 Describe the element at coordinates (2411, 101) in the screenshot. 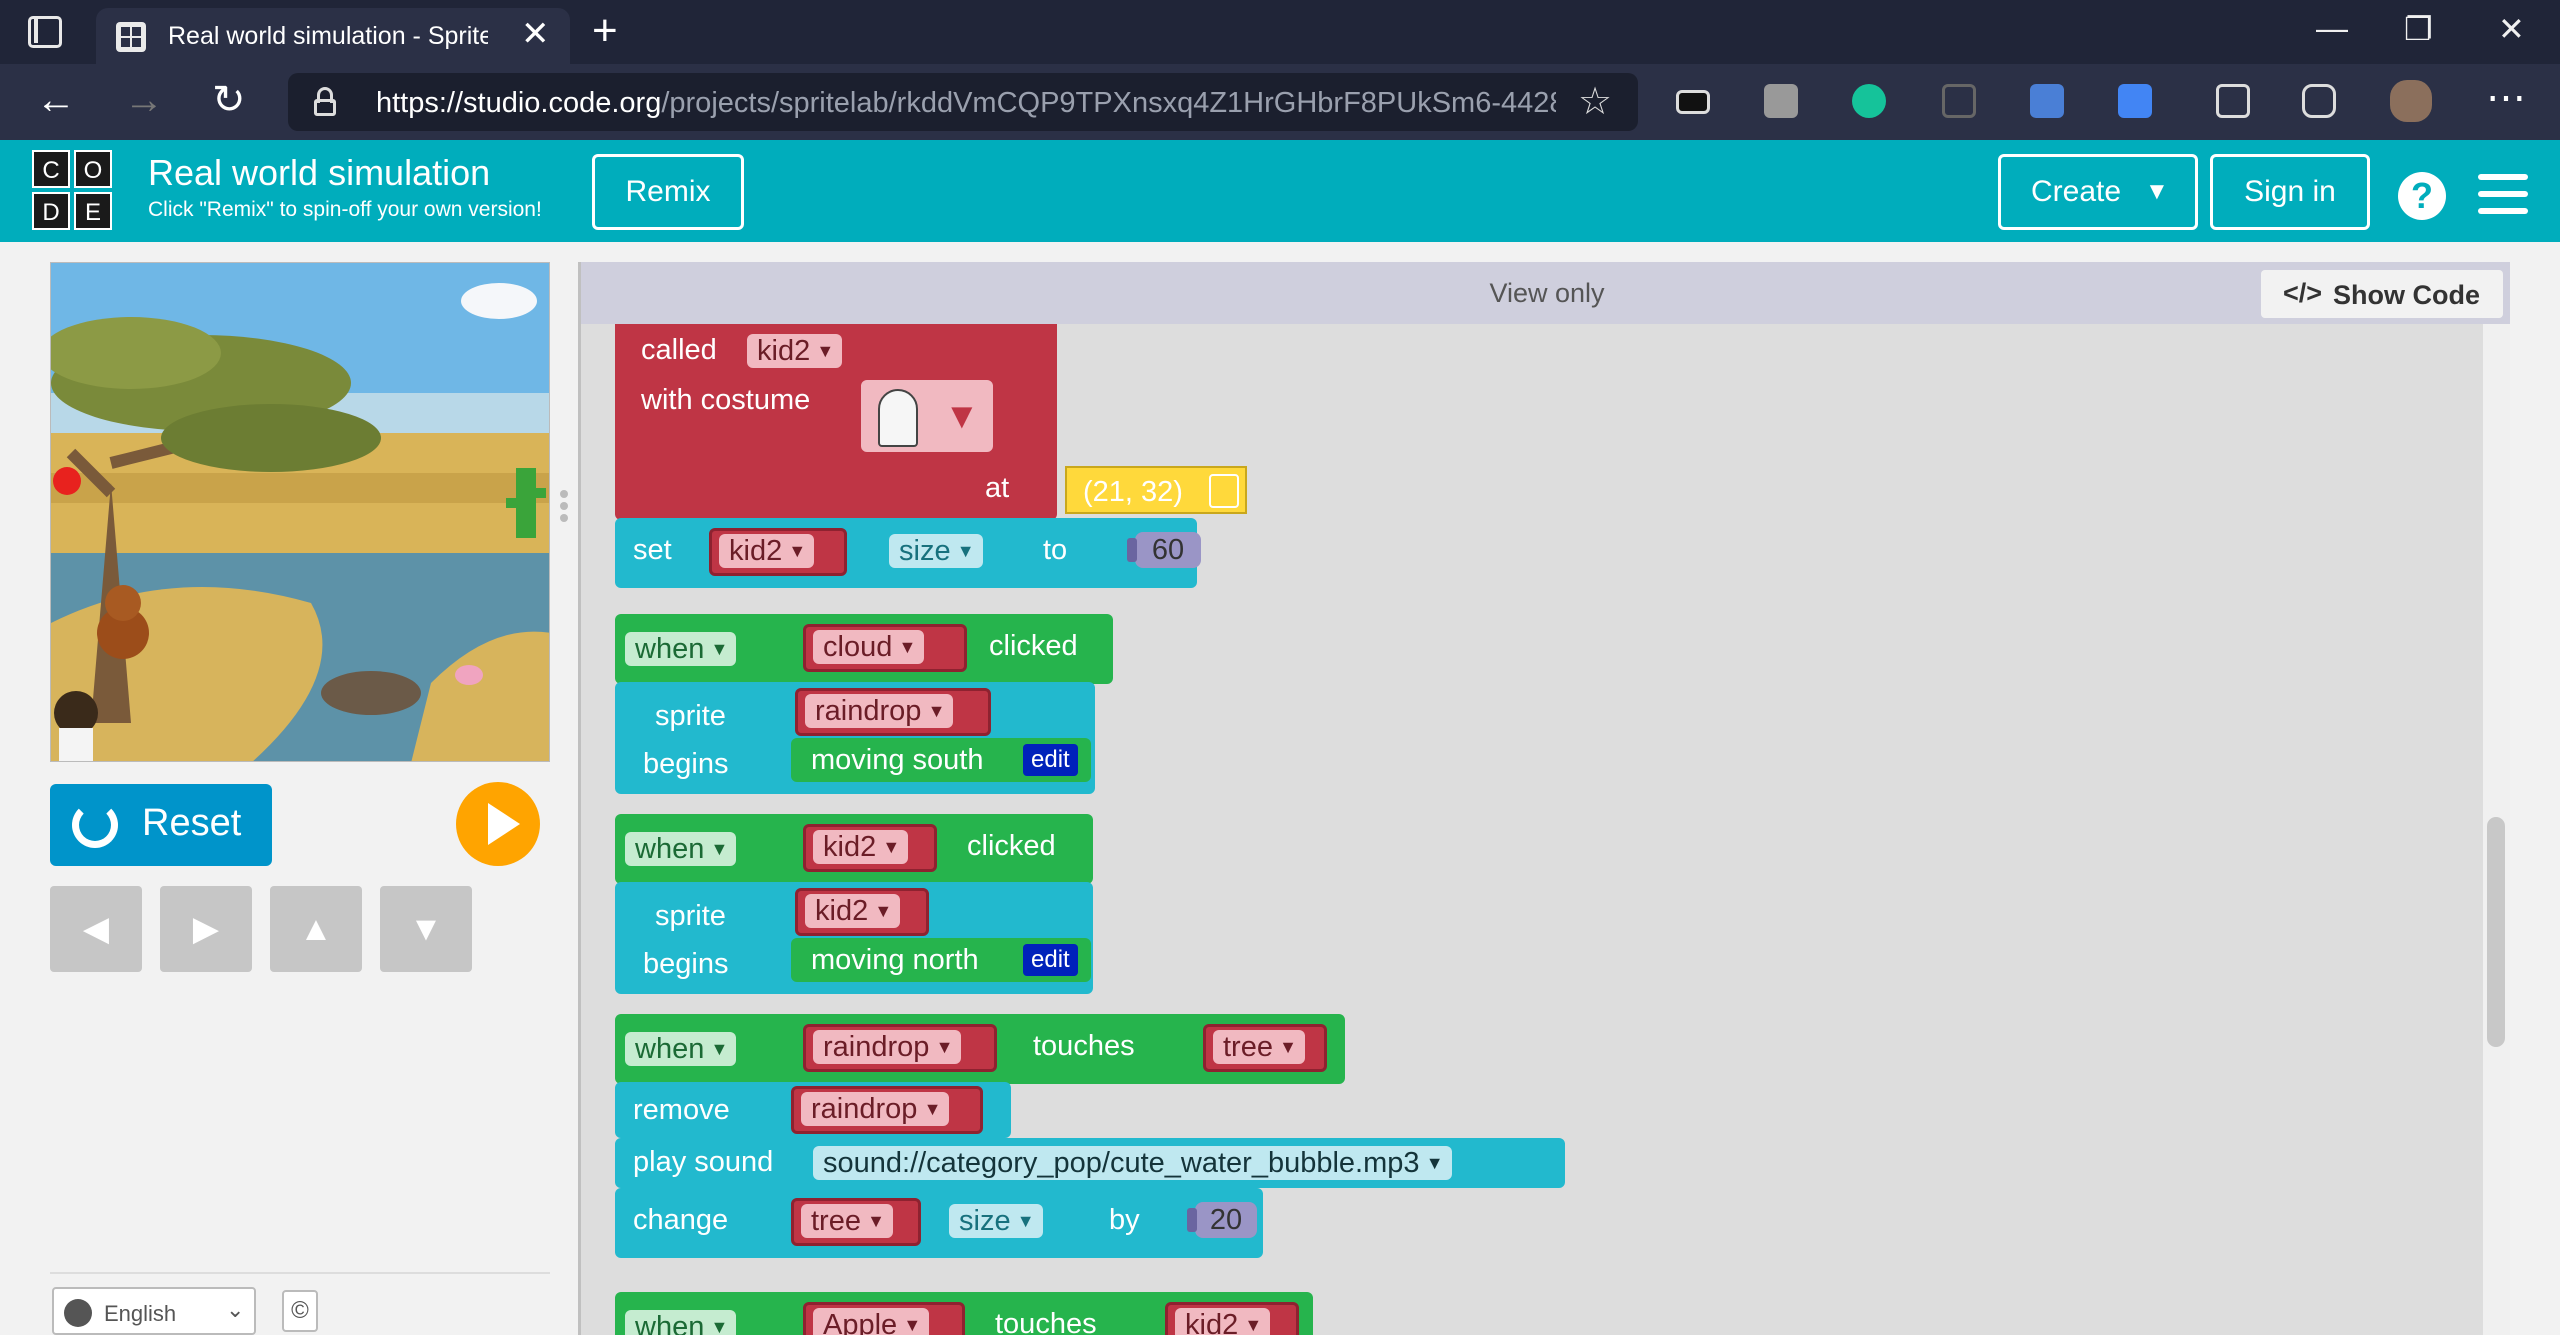

I see `profile-avatar` at that location.